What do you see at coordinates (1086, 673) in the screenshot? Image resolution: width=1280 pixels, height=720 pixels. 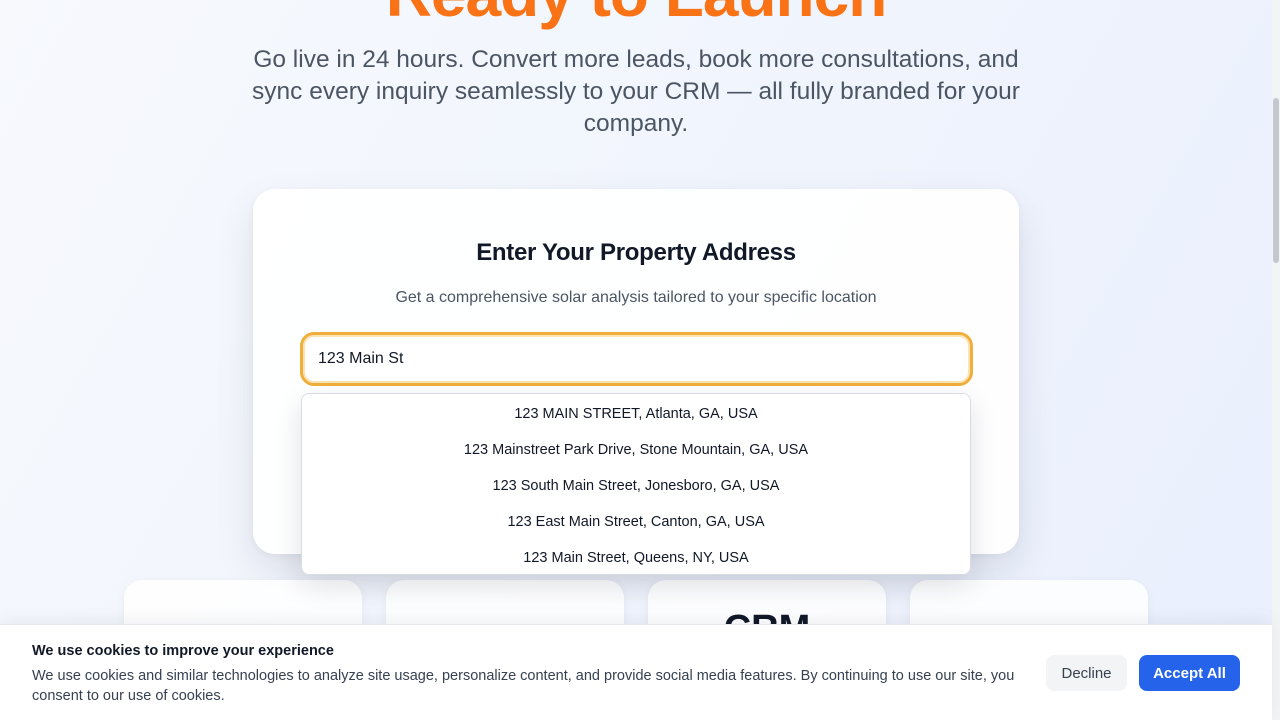 I see `decline-cookies-button: Decline` at bounding box center [1086, 673].